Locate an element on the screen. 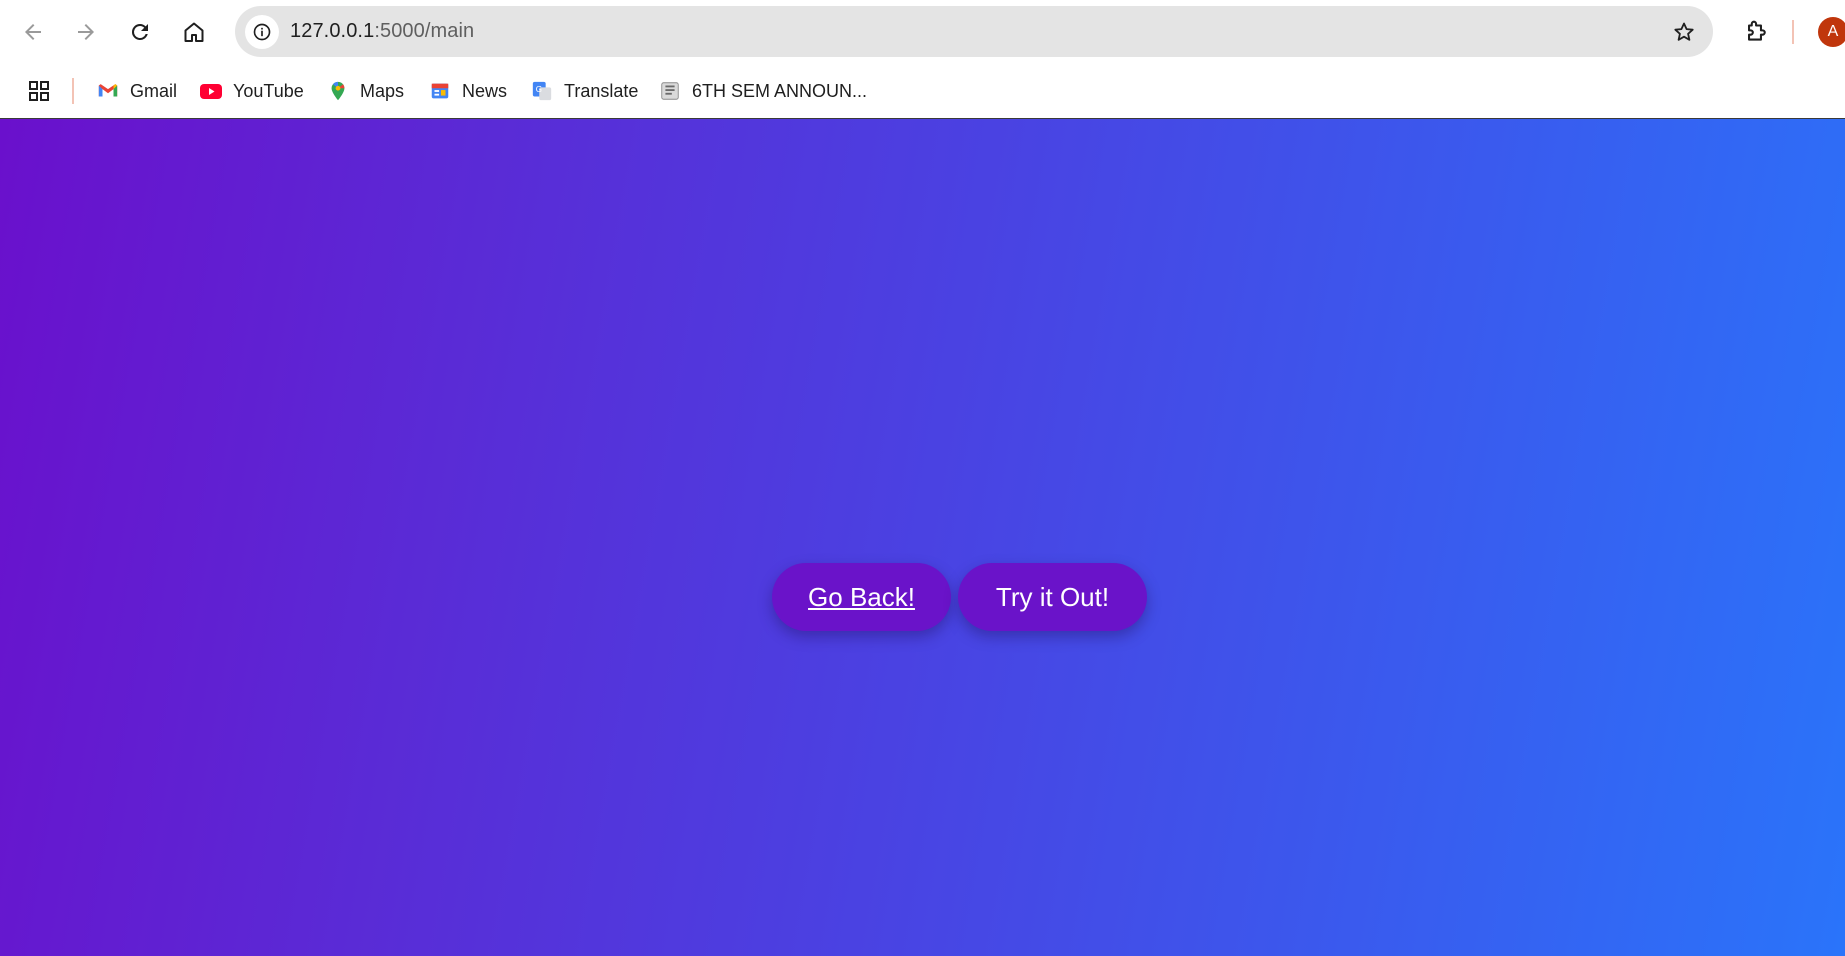 This screenshot has height=956, width=1845. profile-avatar: A is located at coordinates (1831, 32).